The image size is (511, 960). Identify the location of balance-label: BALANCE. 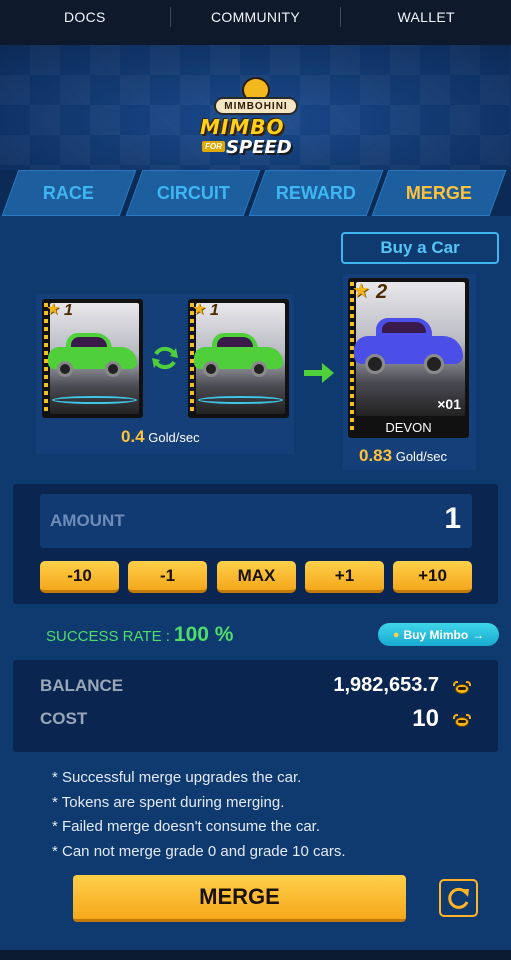
(82, 685).